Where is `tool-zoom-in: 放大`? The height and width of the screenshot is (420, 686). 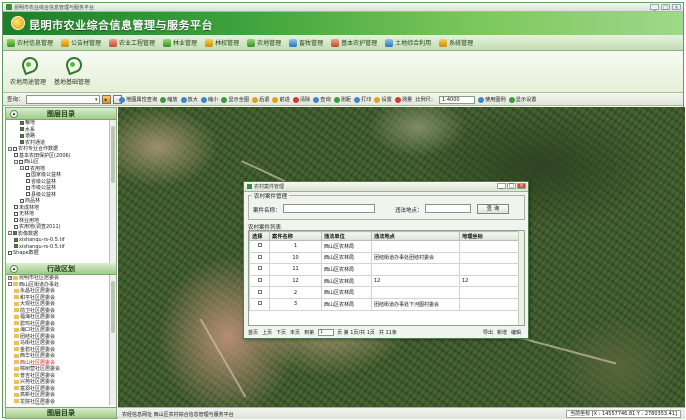
tool-zoom-in: 放大 is located at coordinates (189, 99).